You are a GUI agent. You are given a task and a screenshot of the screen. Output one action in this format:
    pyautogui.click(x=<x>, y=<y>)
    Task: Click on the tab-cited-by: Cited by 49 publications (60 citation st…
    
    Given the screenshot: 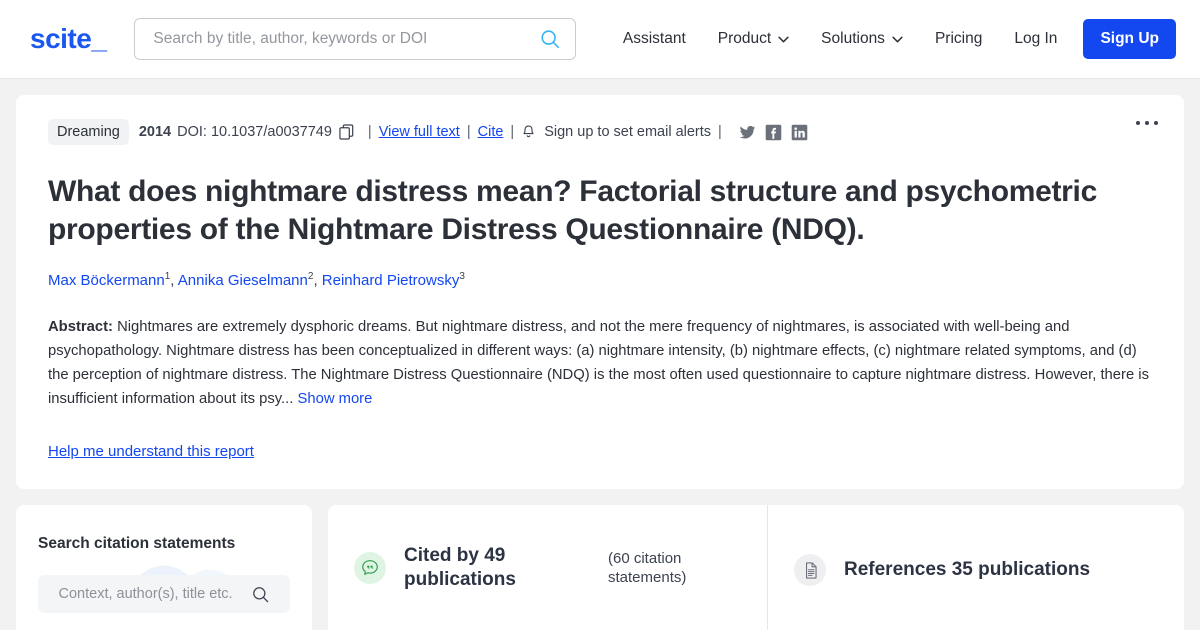 What is the action you would take?
    pyautogui.click(x=548, y=567)
    